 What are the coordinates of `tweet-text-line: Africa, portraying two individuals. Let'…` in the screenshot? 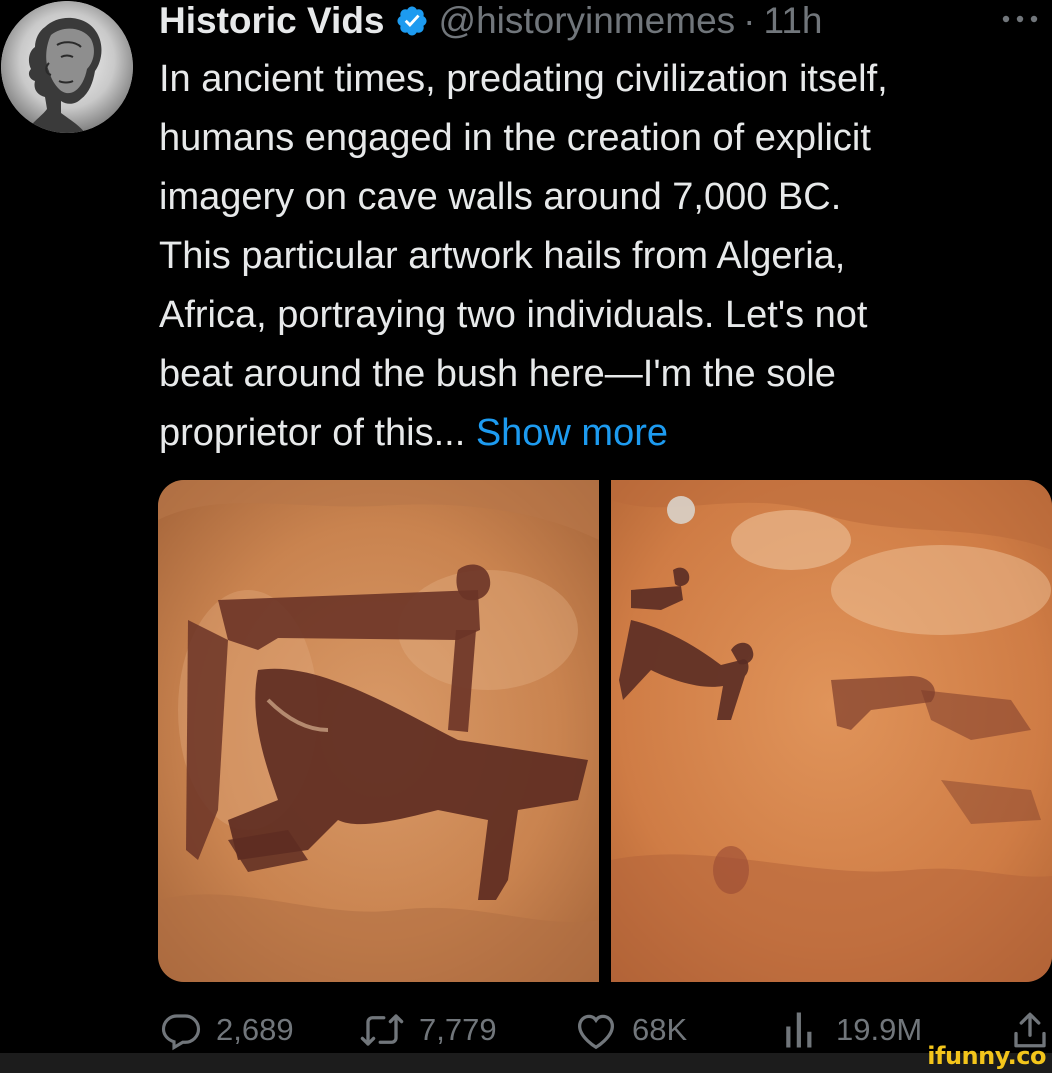 It's located at (513, 315).